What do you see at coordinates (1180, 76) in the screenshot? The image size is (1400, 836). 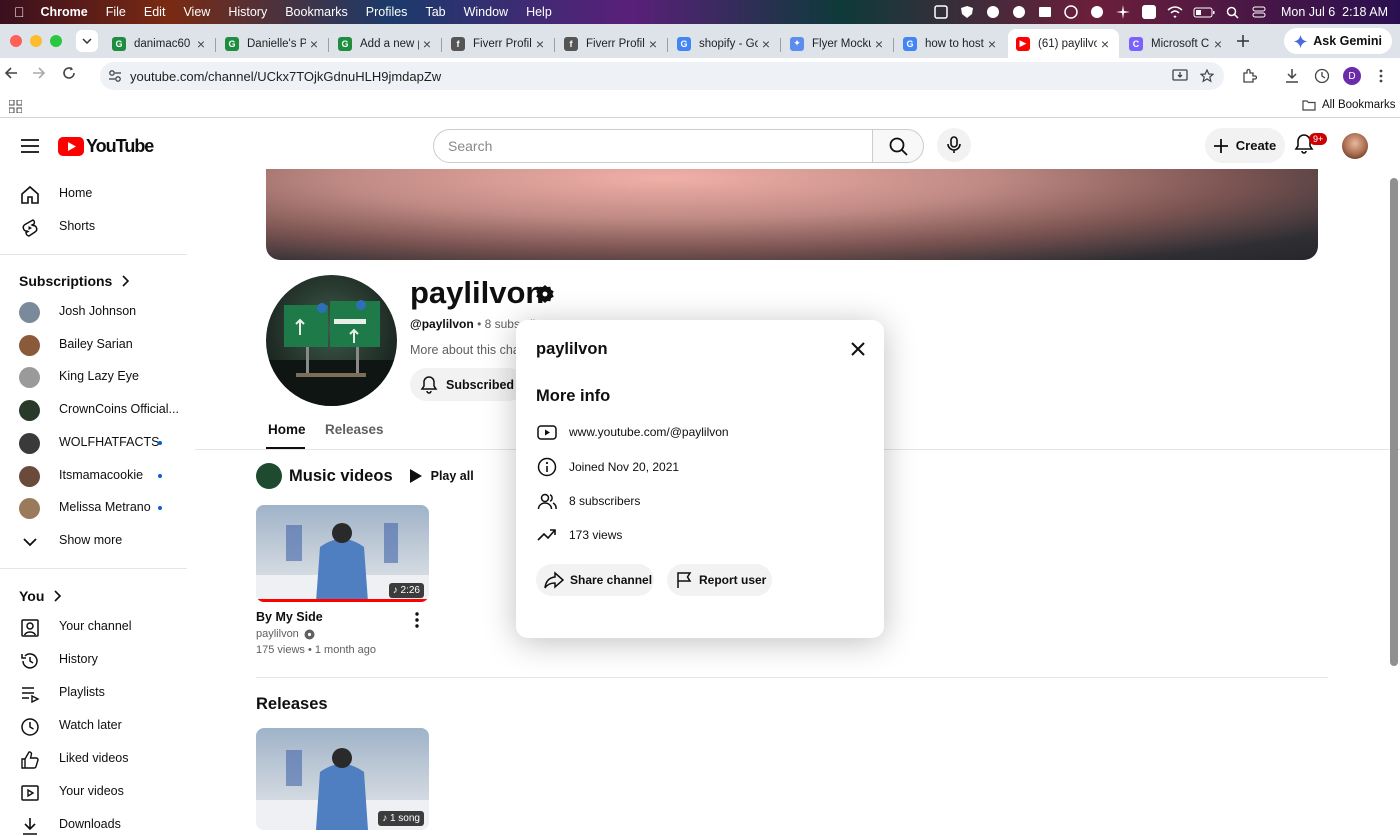 I see `install-app-icon` at bounding box center [1180, 76].